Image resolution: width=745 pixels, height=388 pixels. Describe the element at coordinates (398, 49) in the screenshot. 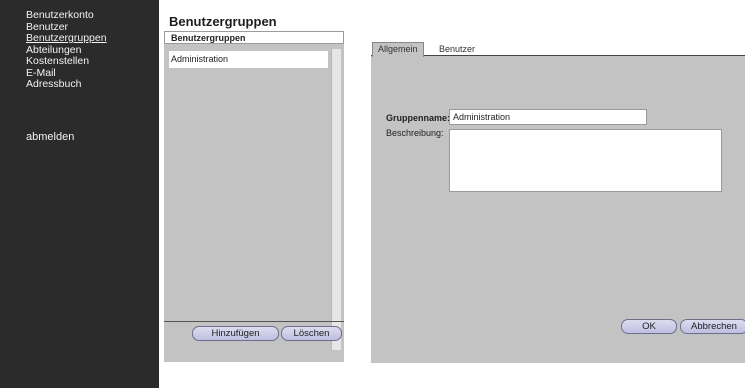

I see `tab-allgemein: Allgemein` at that location.